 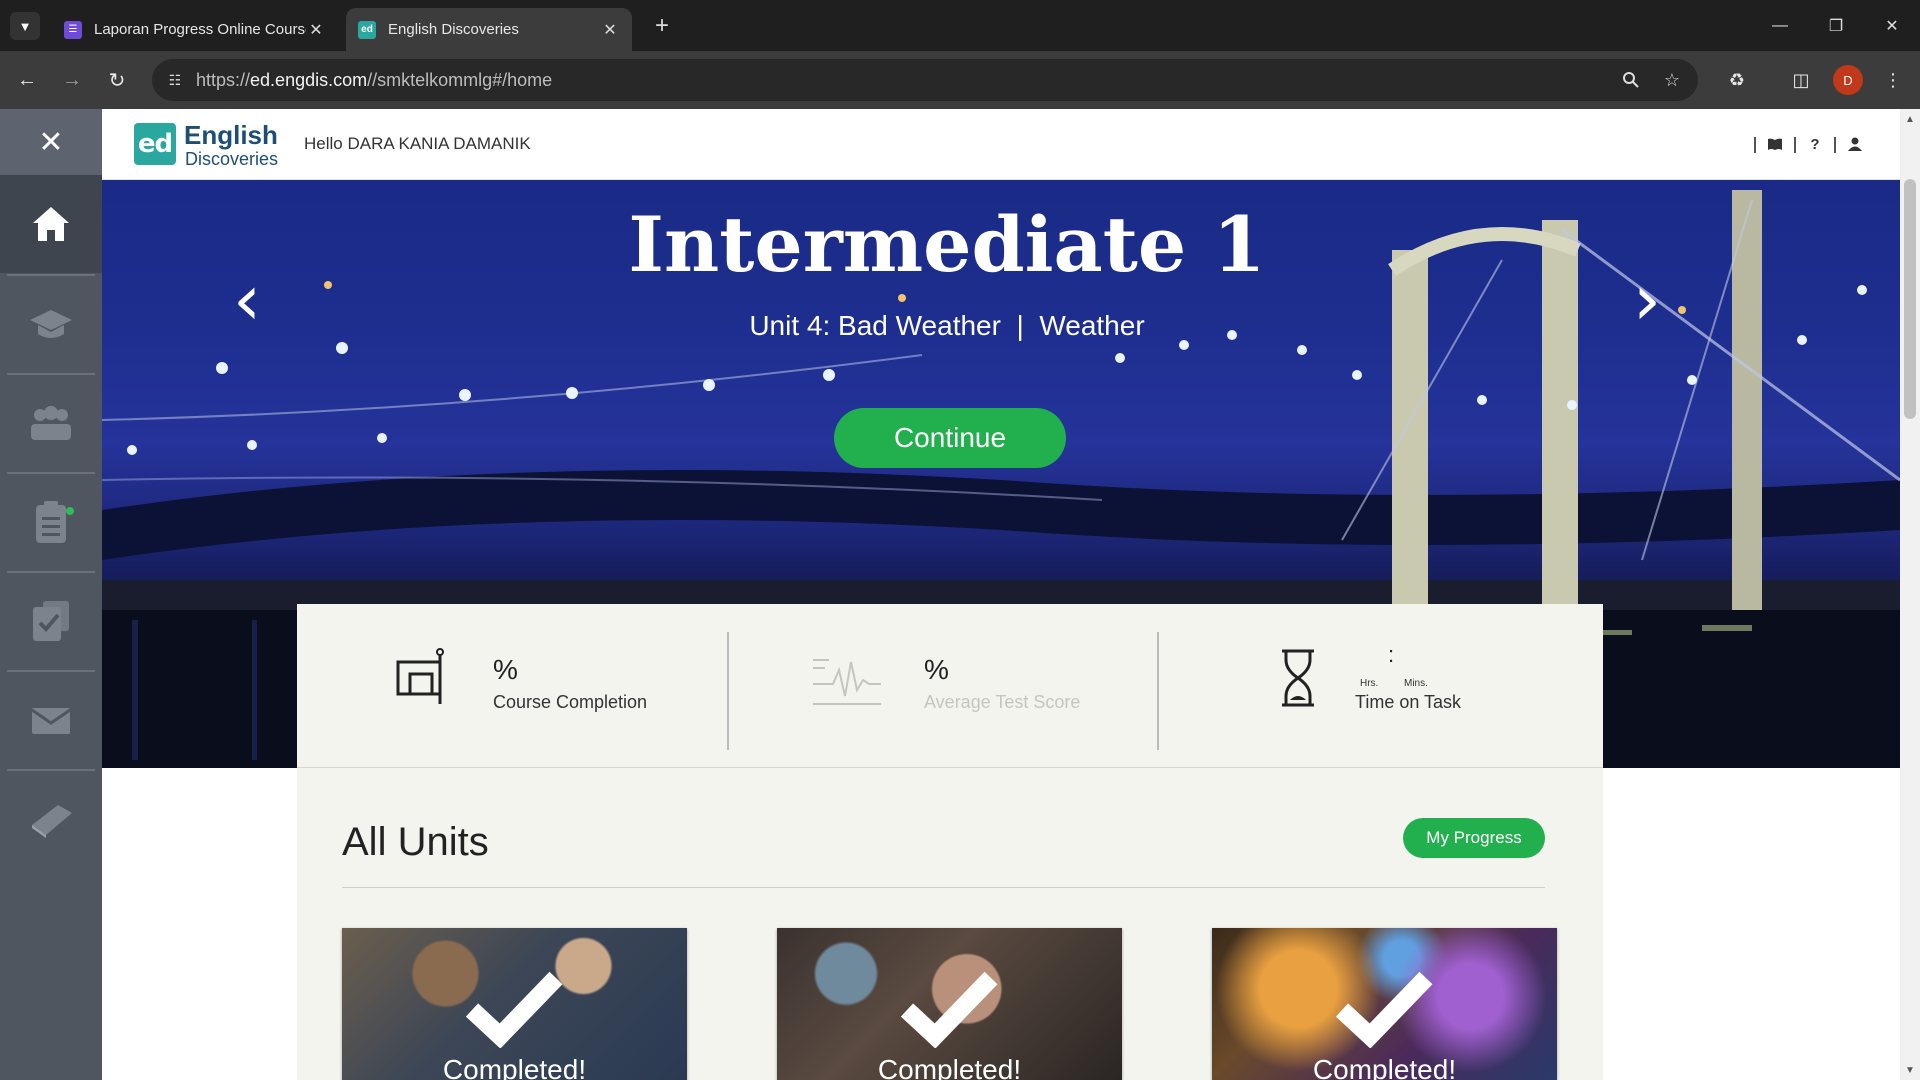 I want to click on flag-board-icon, so click(x=420, y=676).